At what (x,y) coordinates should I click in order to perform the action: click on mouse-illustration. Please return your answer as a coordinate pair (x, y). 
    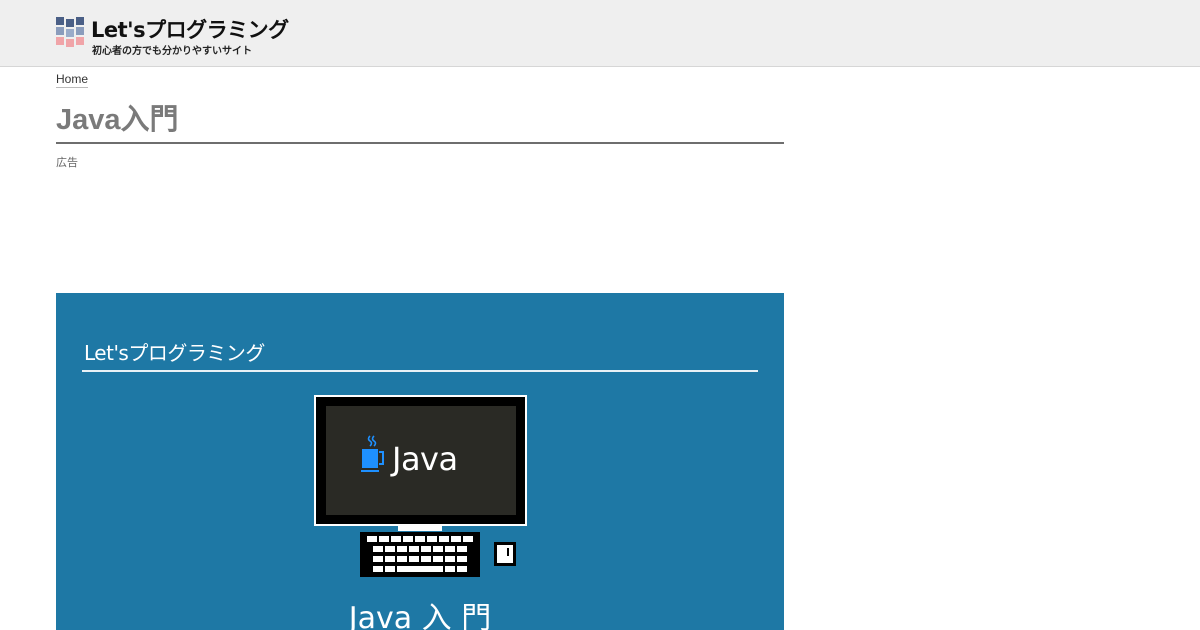
    Looking at the image, I should click on (505, 554).